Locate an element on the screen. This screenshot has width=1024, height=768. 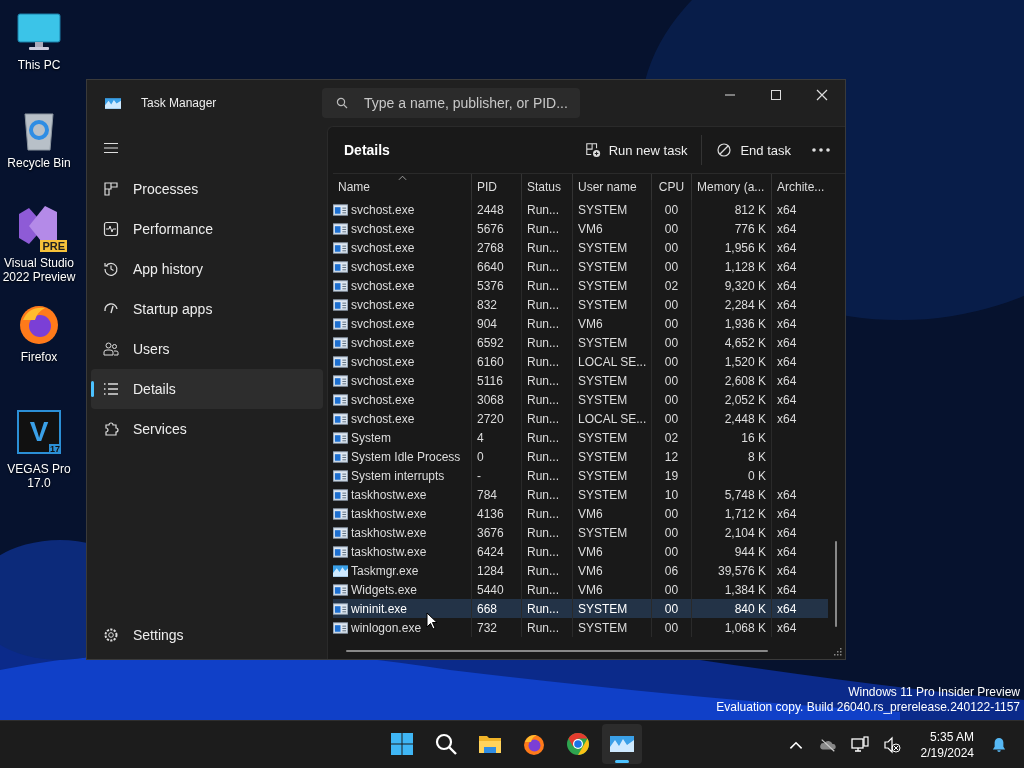
table-cell: 10 is located at coordinates (671, 494).